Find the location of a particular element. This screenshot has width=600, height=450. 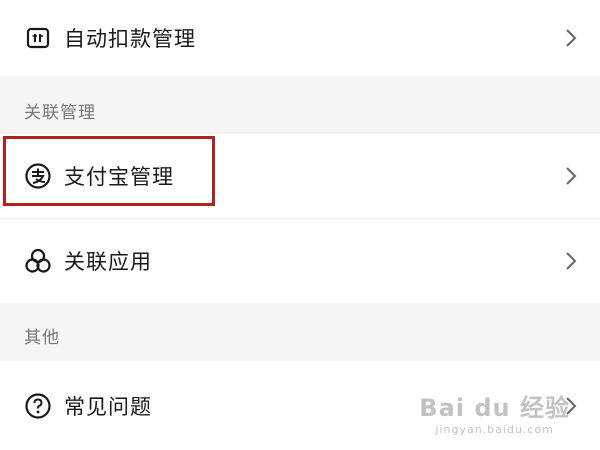

linked-apps-label: 关联应用 is located at coordinates (108, 262).